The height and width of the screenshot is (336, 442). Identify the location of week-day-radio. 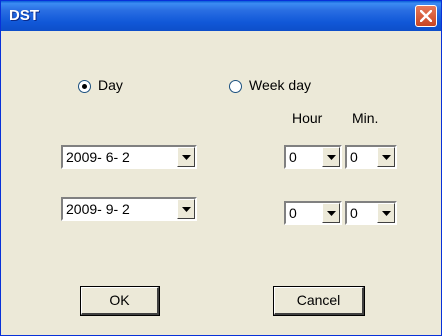
(235, 86).